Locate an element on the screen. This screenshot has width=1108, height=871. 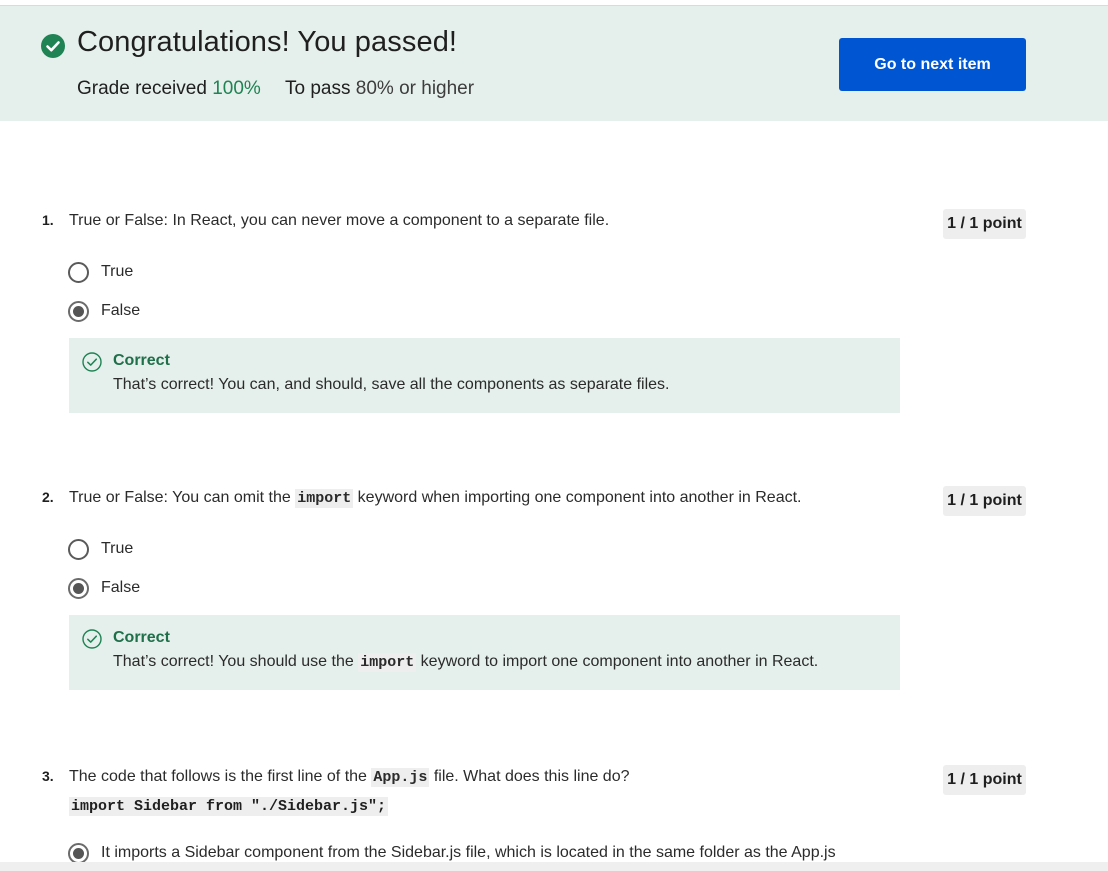
inline-code: App.js is located at coordinates (400, 777).